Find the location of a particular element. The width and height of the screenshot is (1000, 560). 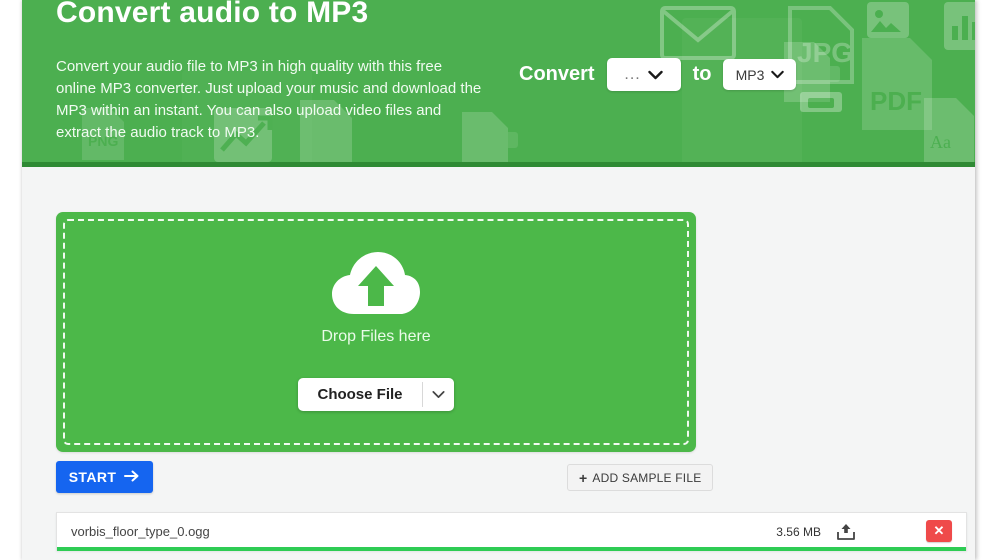

file-name: vorbis_floor_type_0.ogg is located at coordinates (140, 531).